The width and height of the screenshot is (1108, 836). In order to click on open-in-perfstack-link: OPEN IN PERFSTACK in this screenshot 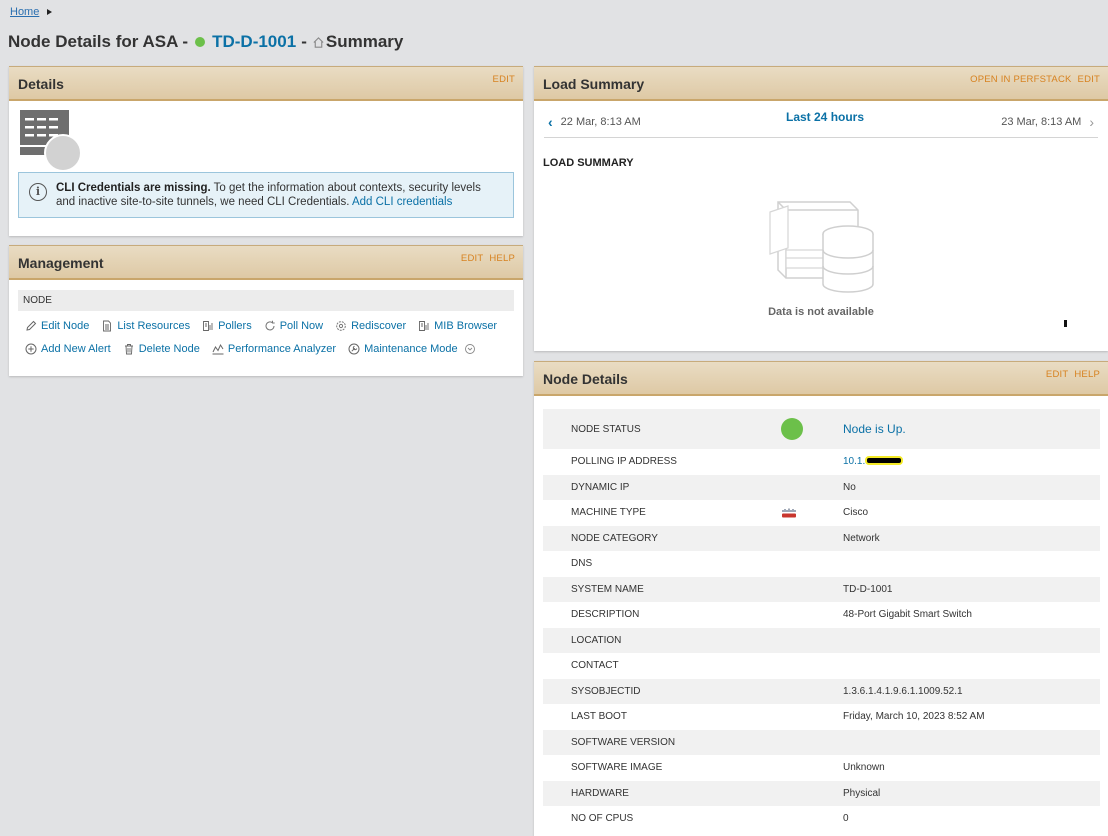, I will do `click(1020, 79)`.